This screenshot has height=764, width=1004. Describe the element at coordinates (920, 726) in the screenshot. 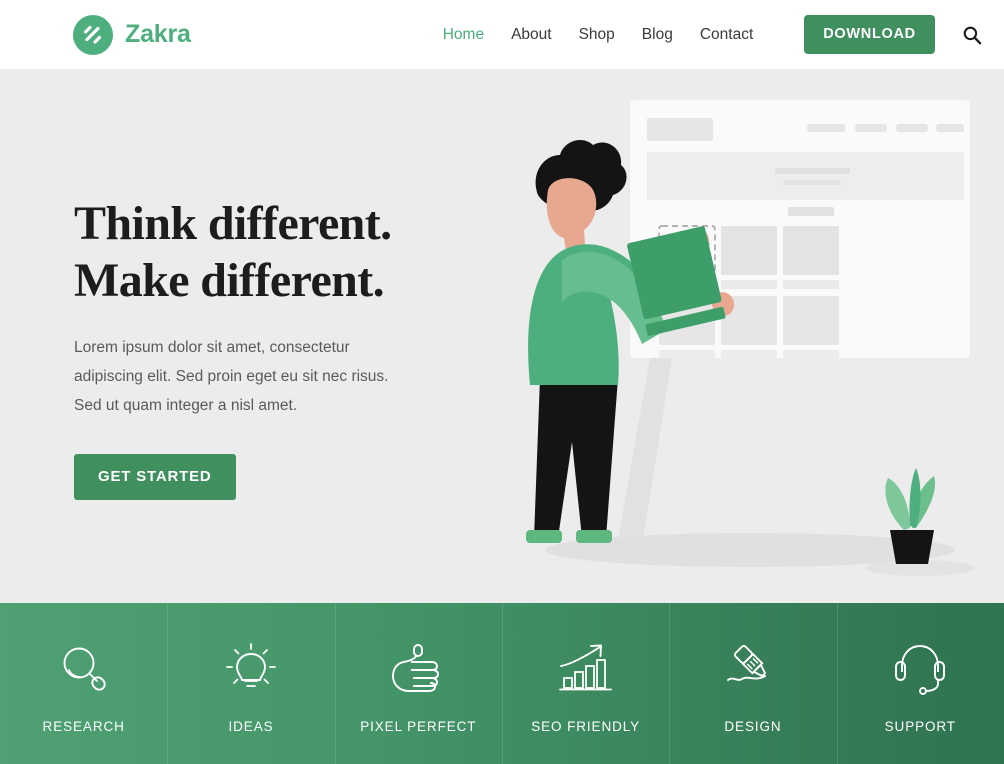

I see `feature-label: SUPPORT` at that location.